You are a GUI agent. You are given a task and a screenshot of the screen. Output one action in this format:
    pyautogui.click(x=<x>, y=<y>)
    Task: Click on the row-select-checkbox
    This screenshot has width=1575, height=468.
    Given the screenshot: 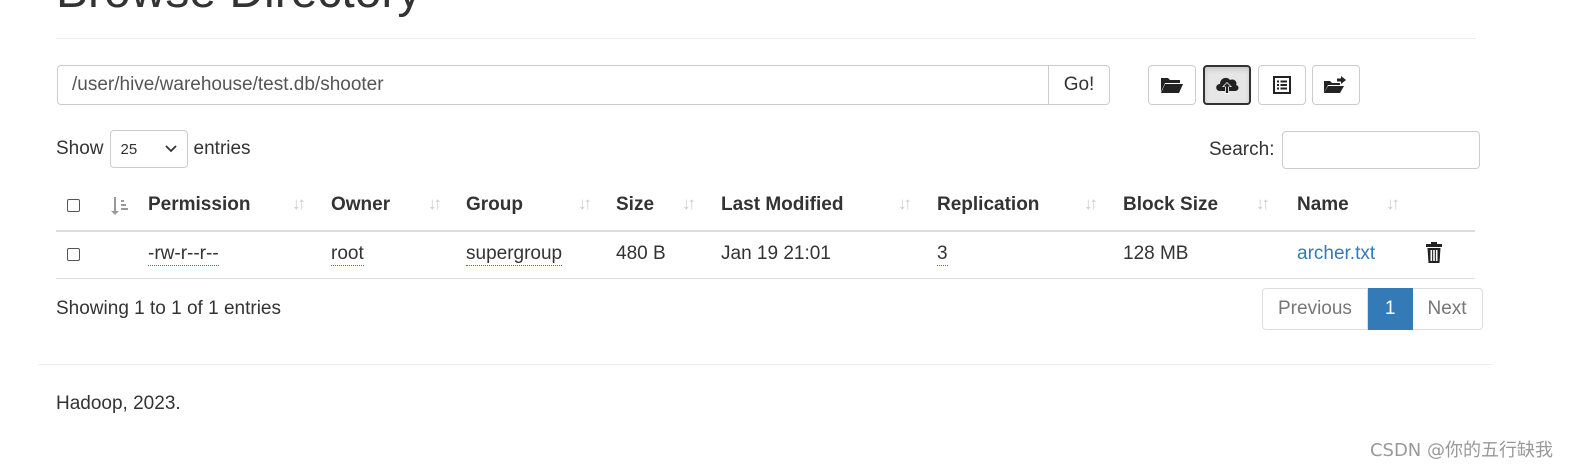 What is the action you would take?
    pyautogui.click(x=73, y=254)
    